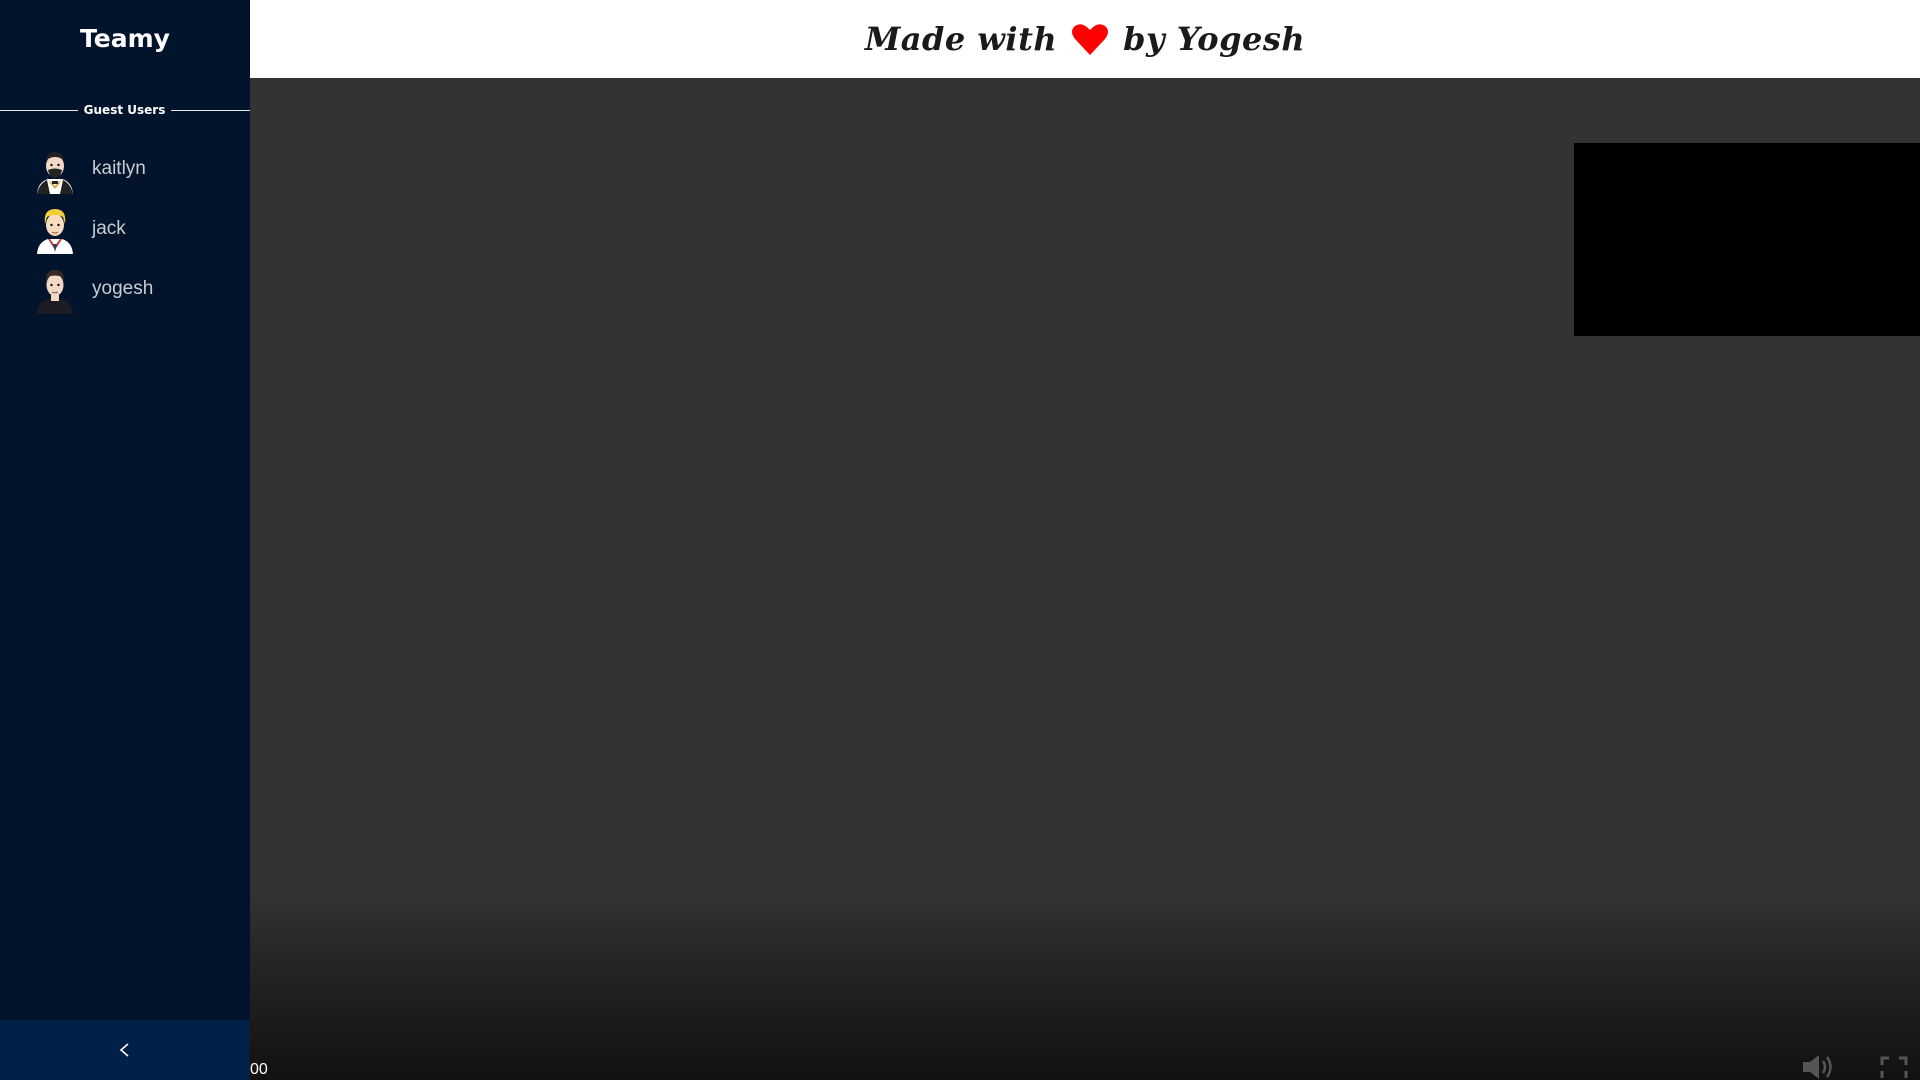 Image resolution: width=1920 pixels, height=1080 pixels. I want to click on section-label: Guest Users, so click(124, 110).